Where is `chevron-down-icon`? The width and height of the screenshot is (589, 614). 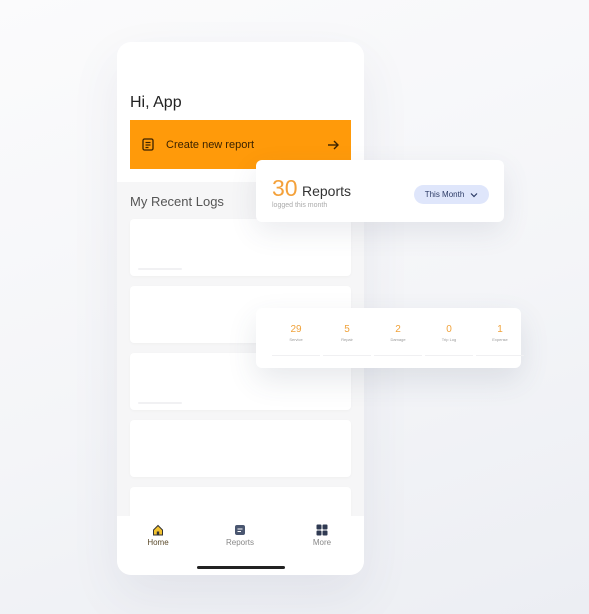 chevron-down-icon is located at coordinates (474, 194).